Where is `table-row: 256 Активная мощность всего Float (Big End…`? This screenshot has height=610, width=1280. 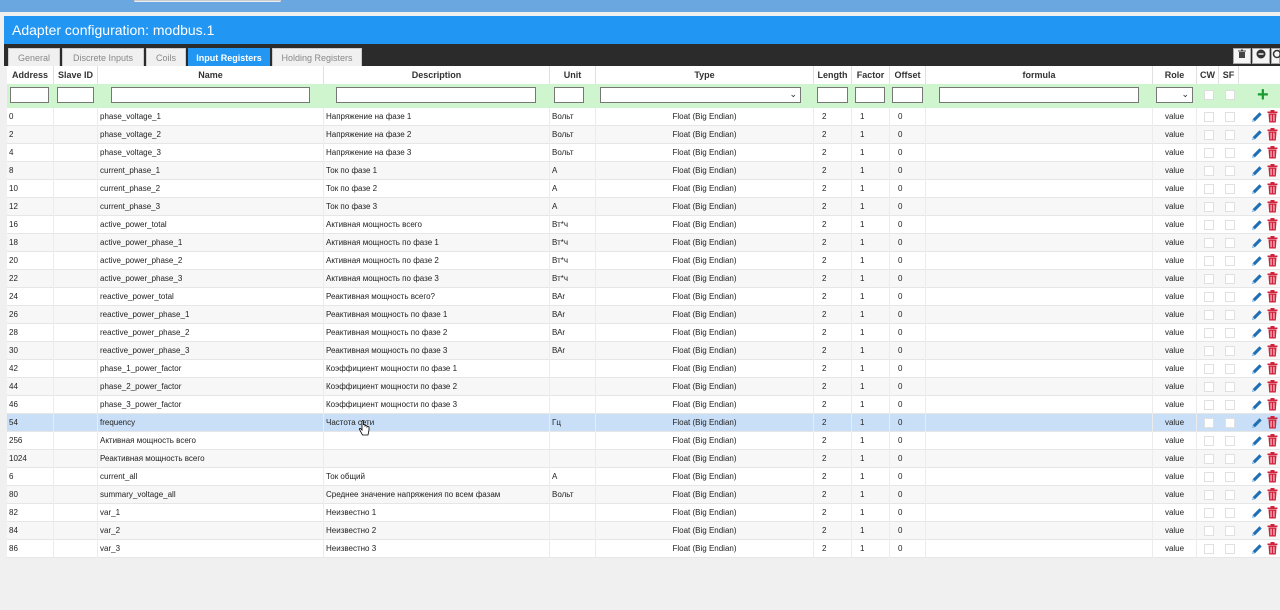
table-row: 256 Активная мощность всего Float (Big End… is located at coordinates (643, 441).